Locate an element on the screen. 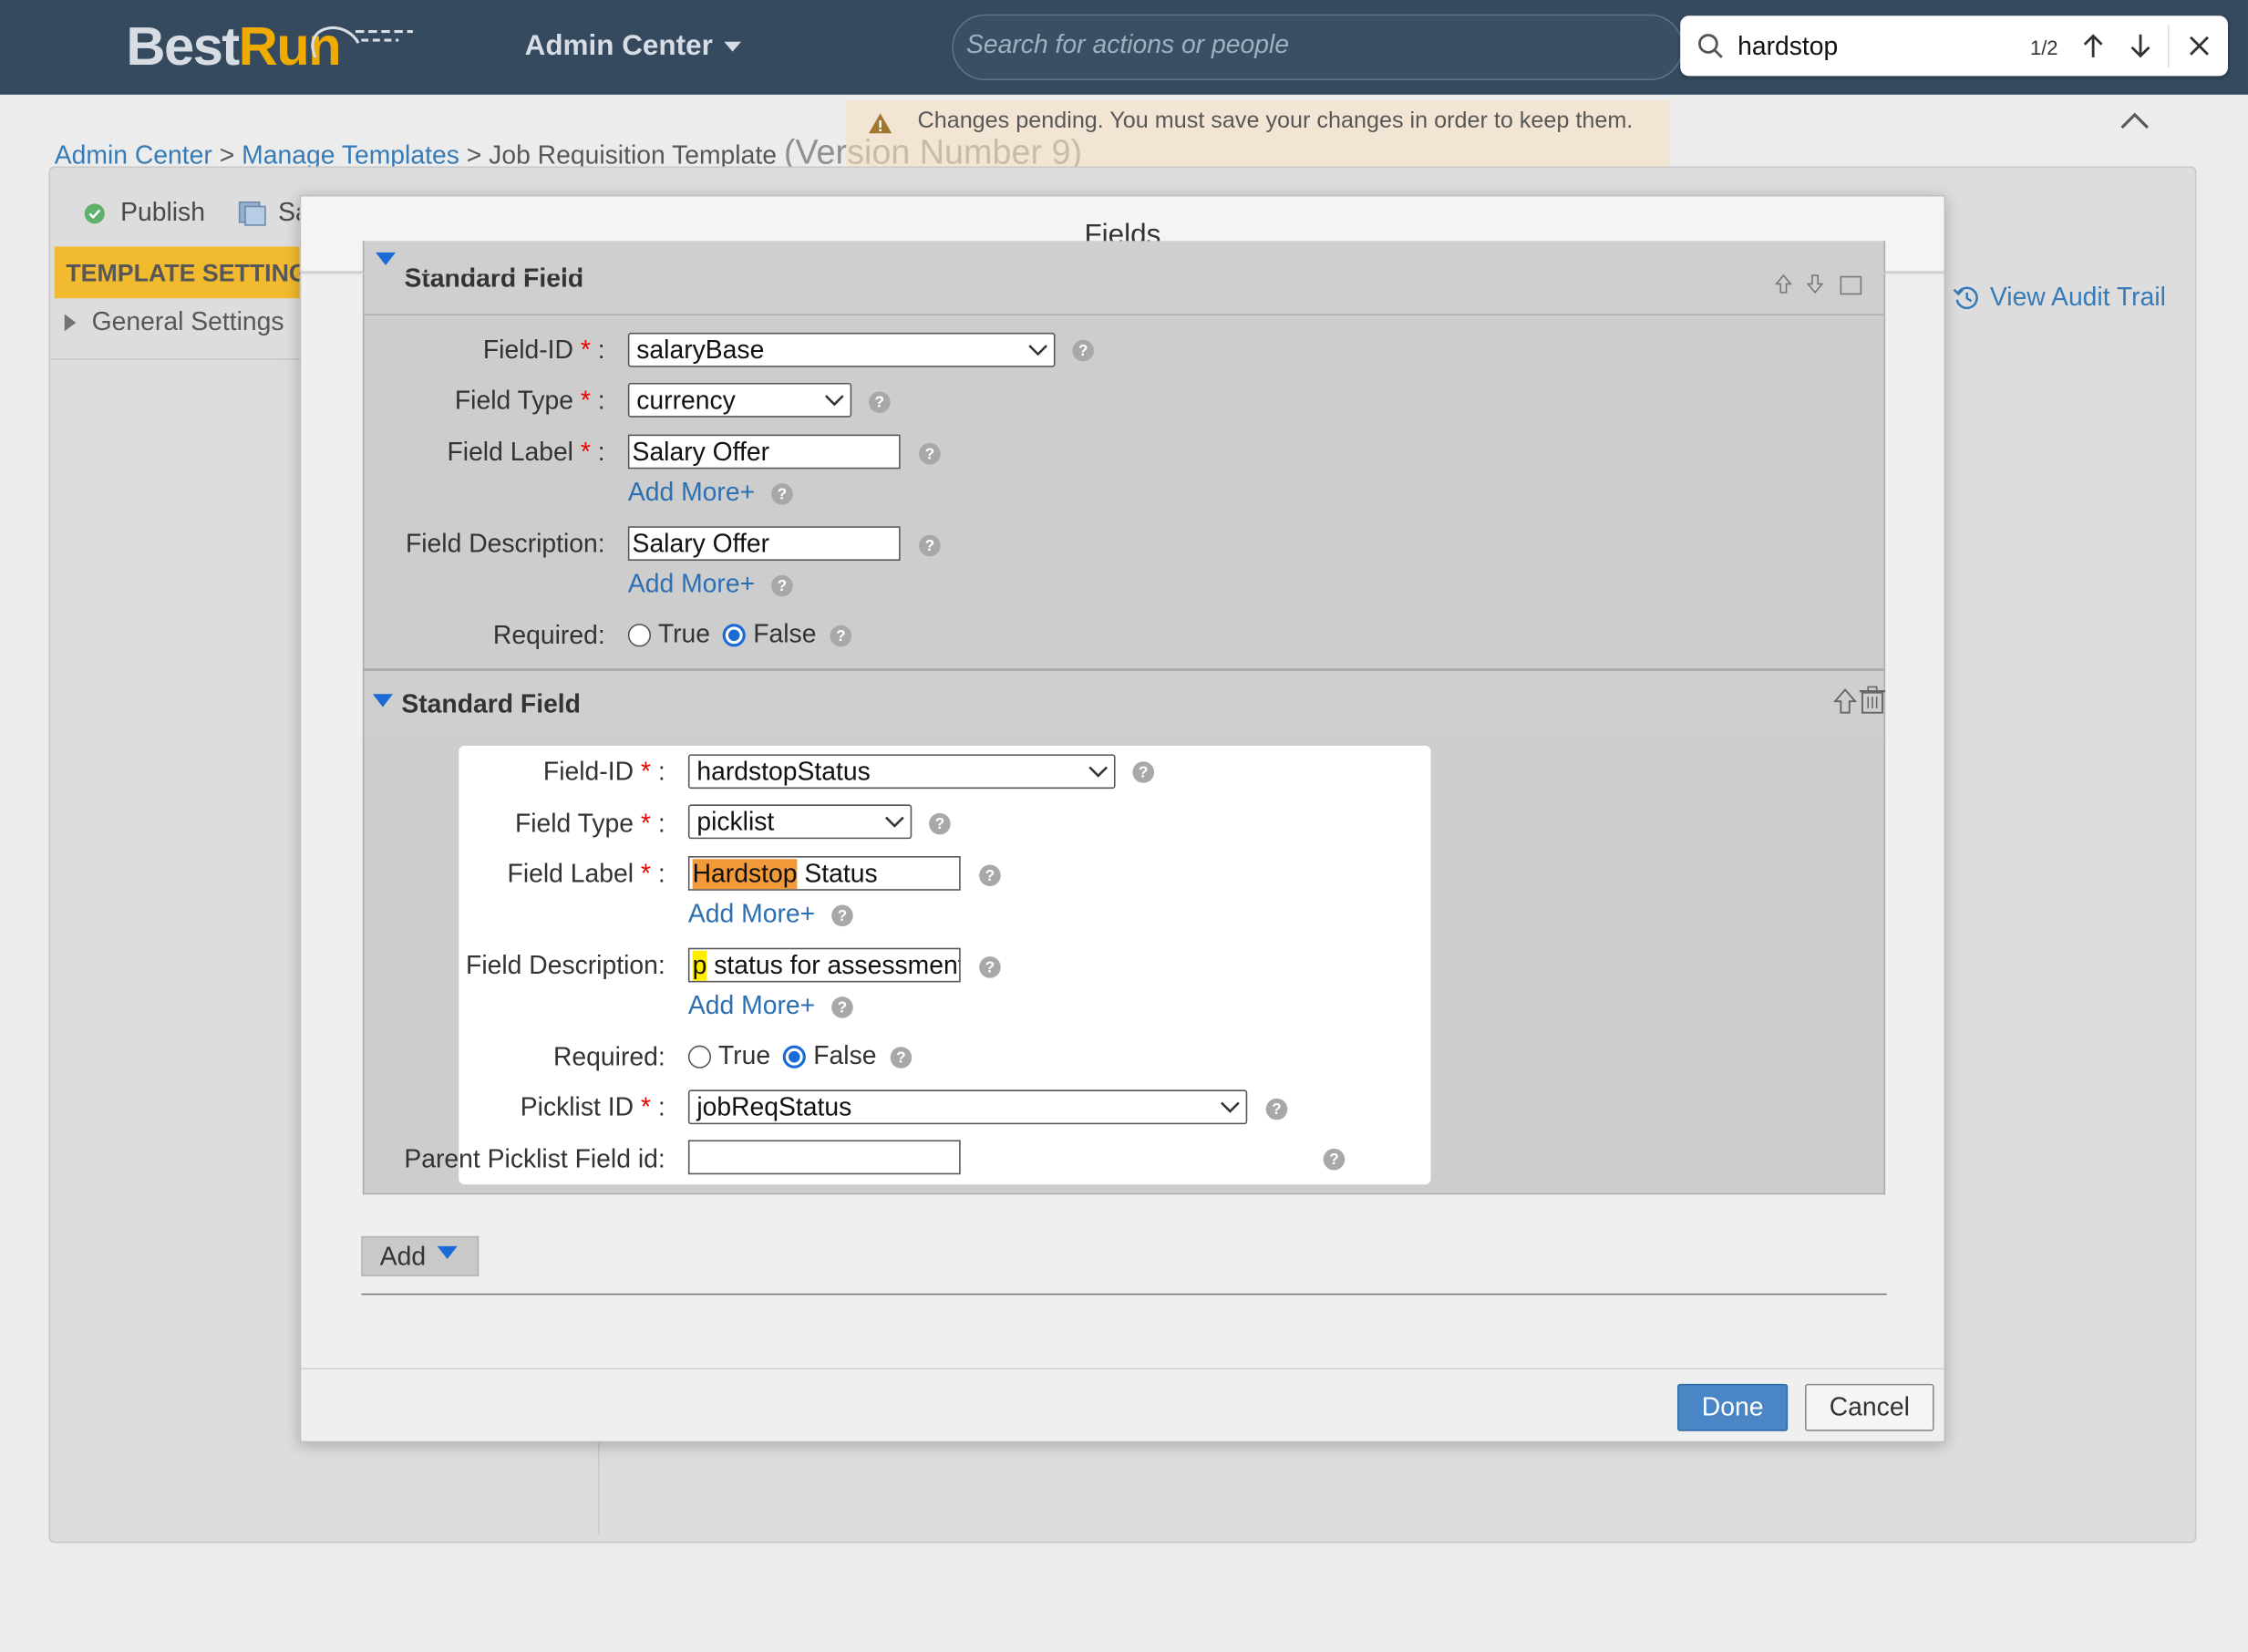 The width and height of the screenshot is (2248, 1652). arrow-up-icon is located at coordinates (2093, 45).